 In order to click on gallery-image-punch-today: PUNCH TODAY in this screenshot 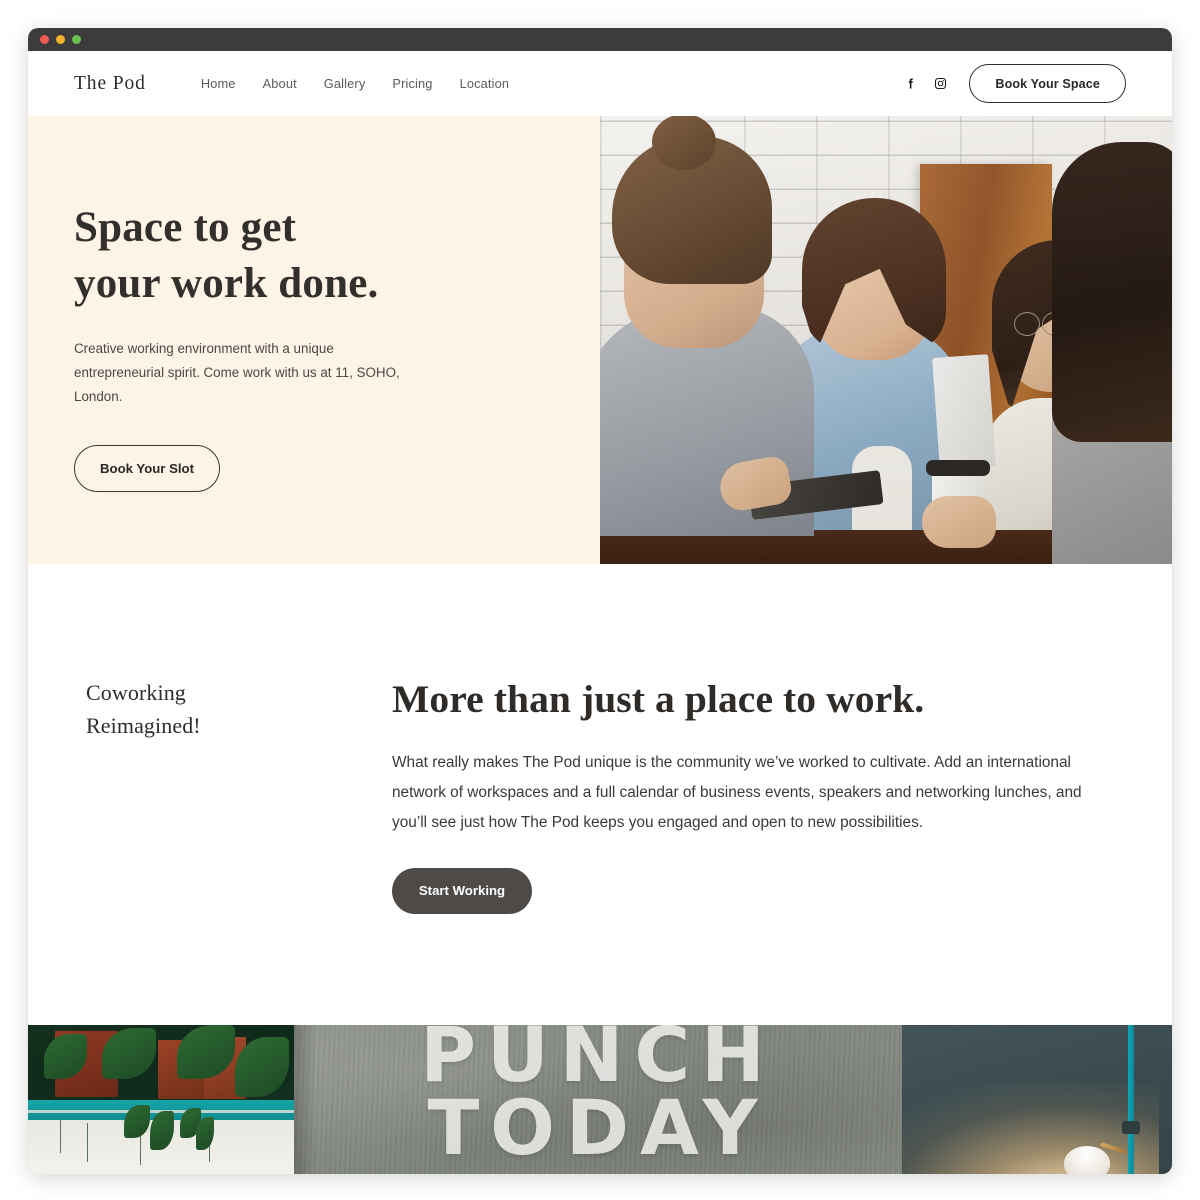, I will do `click(598, 1099)`.